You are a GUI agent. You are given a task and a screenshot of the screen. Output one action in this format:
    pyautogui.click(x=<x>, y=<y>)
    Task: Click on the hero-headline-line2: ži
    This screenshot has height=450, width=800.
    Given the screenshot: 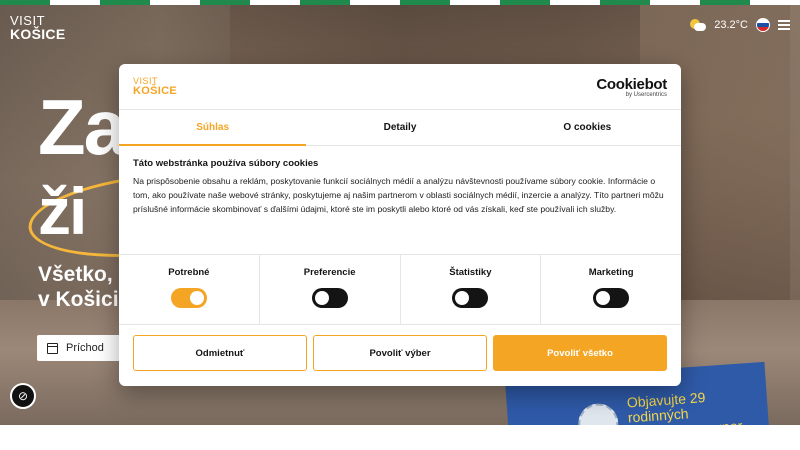 What is the action you would take?
    pyautogui.click(x=62, y=211)
    